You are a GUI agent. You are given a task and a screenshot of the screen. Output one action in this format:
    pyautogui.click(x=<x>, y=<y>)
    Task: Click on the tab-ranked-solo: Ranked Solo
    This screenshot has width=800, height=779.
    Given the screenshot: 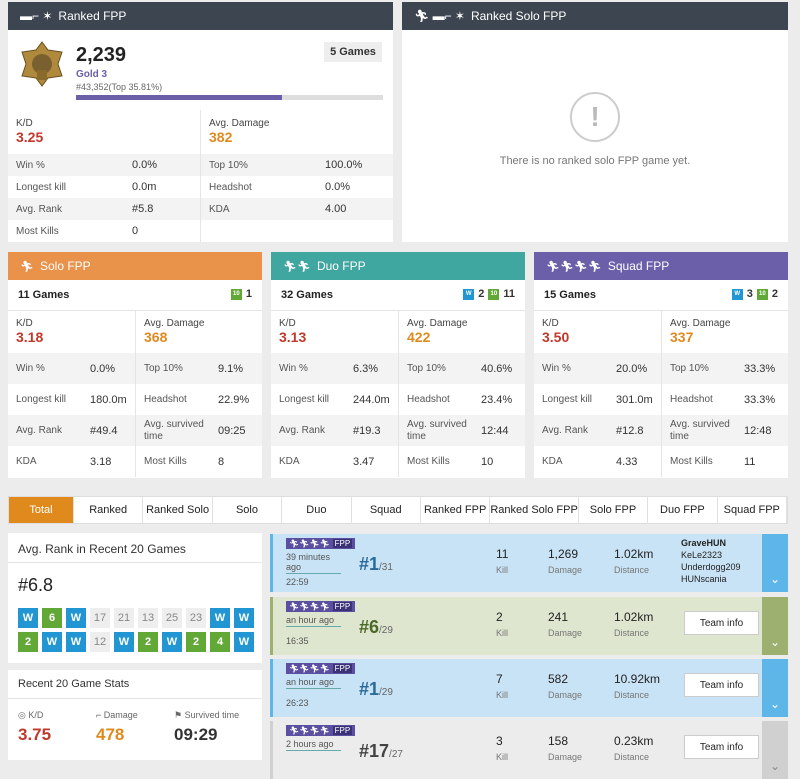 What is the action you would take?
    pyautogui.click(x=178, y=510)
    